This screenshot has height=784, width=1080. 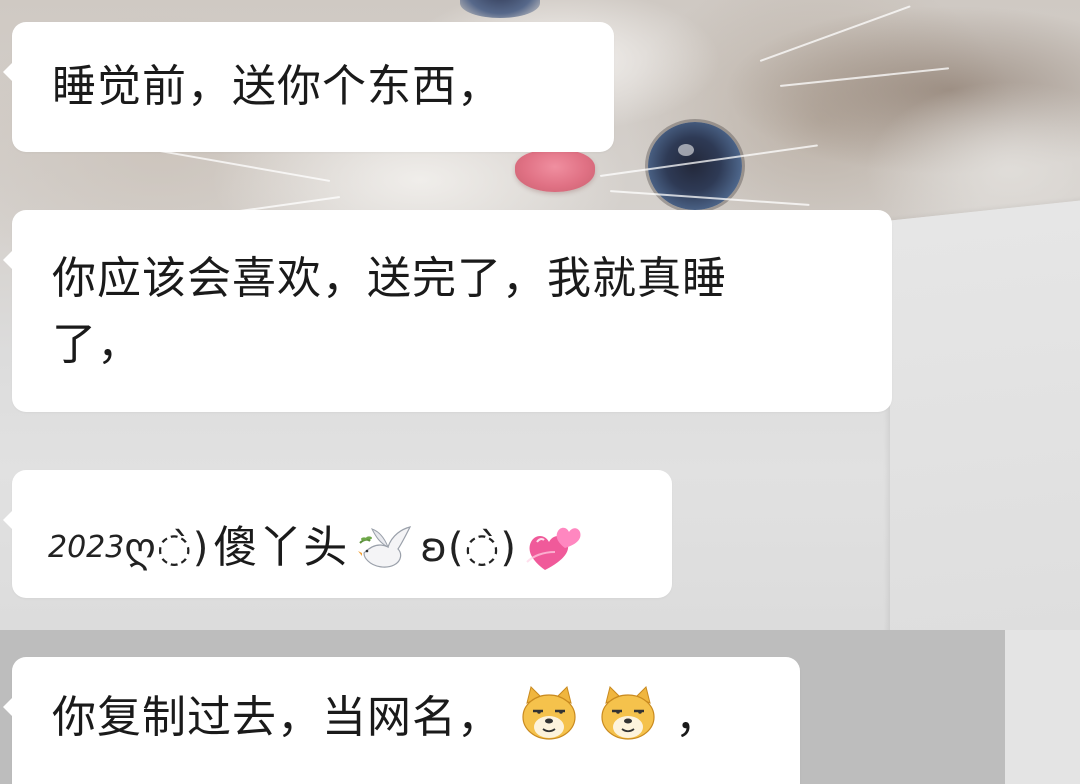 I want to click on message-text-main: 你复制过去，当网名，, so click(x=277, y=717).